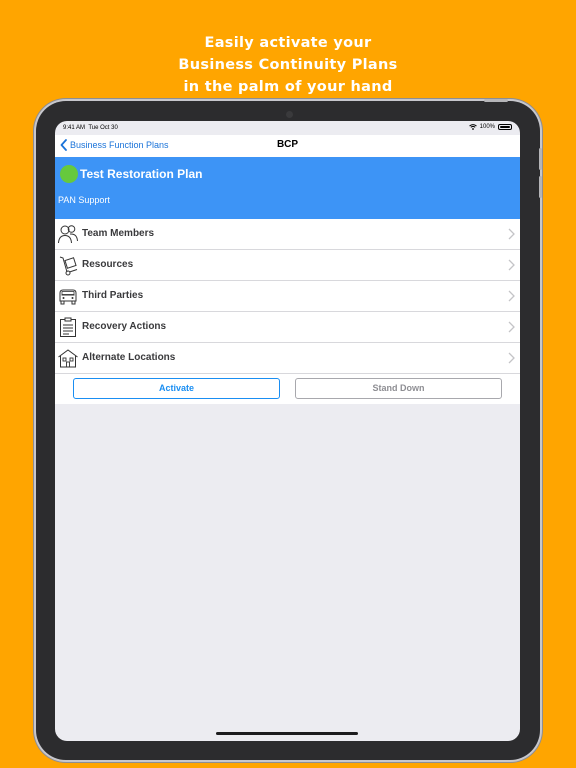 This screenshot has width=576, height=768. Describe the element at coordinates (287, 358) in the screenshot. I see `menu-item-alternate-locations: Alternate Locations` at that location.